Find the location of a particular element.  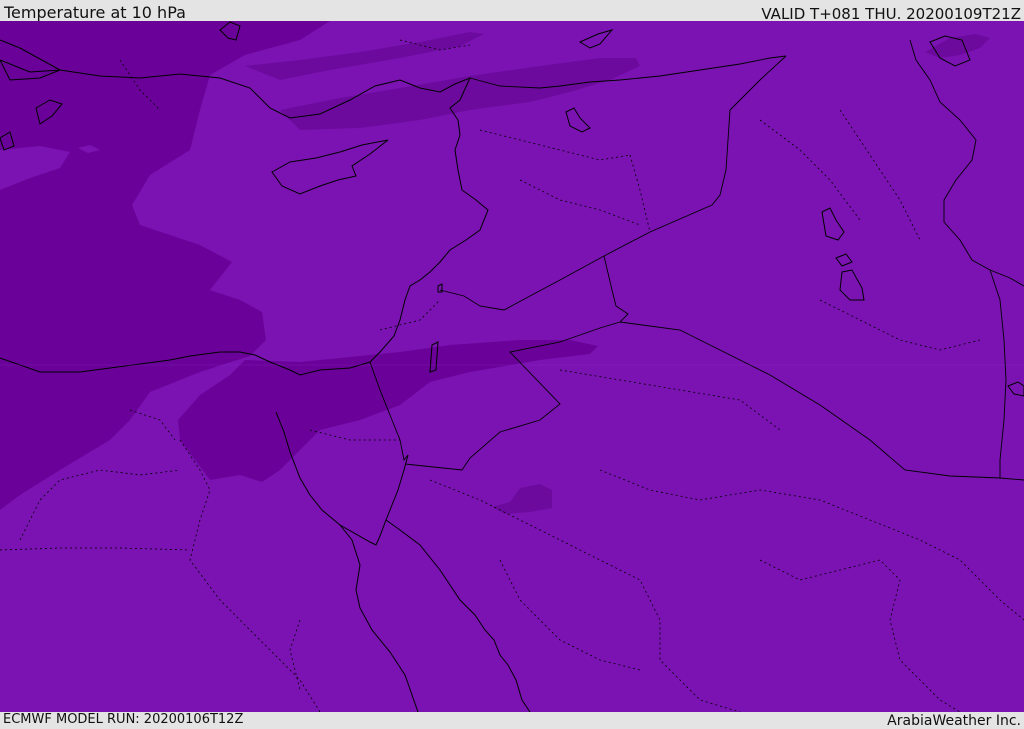

credit-label: ArabiaWeather Inc. is located at coordinates (954, 721).